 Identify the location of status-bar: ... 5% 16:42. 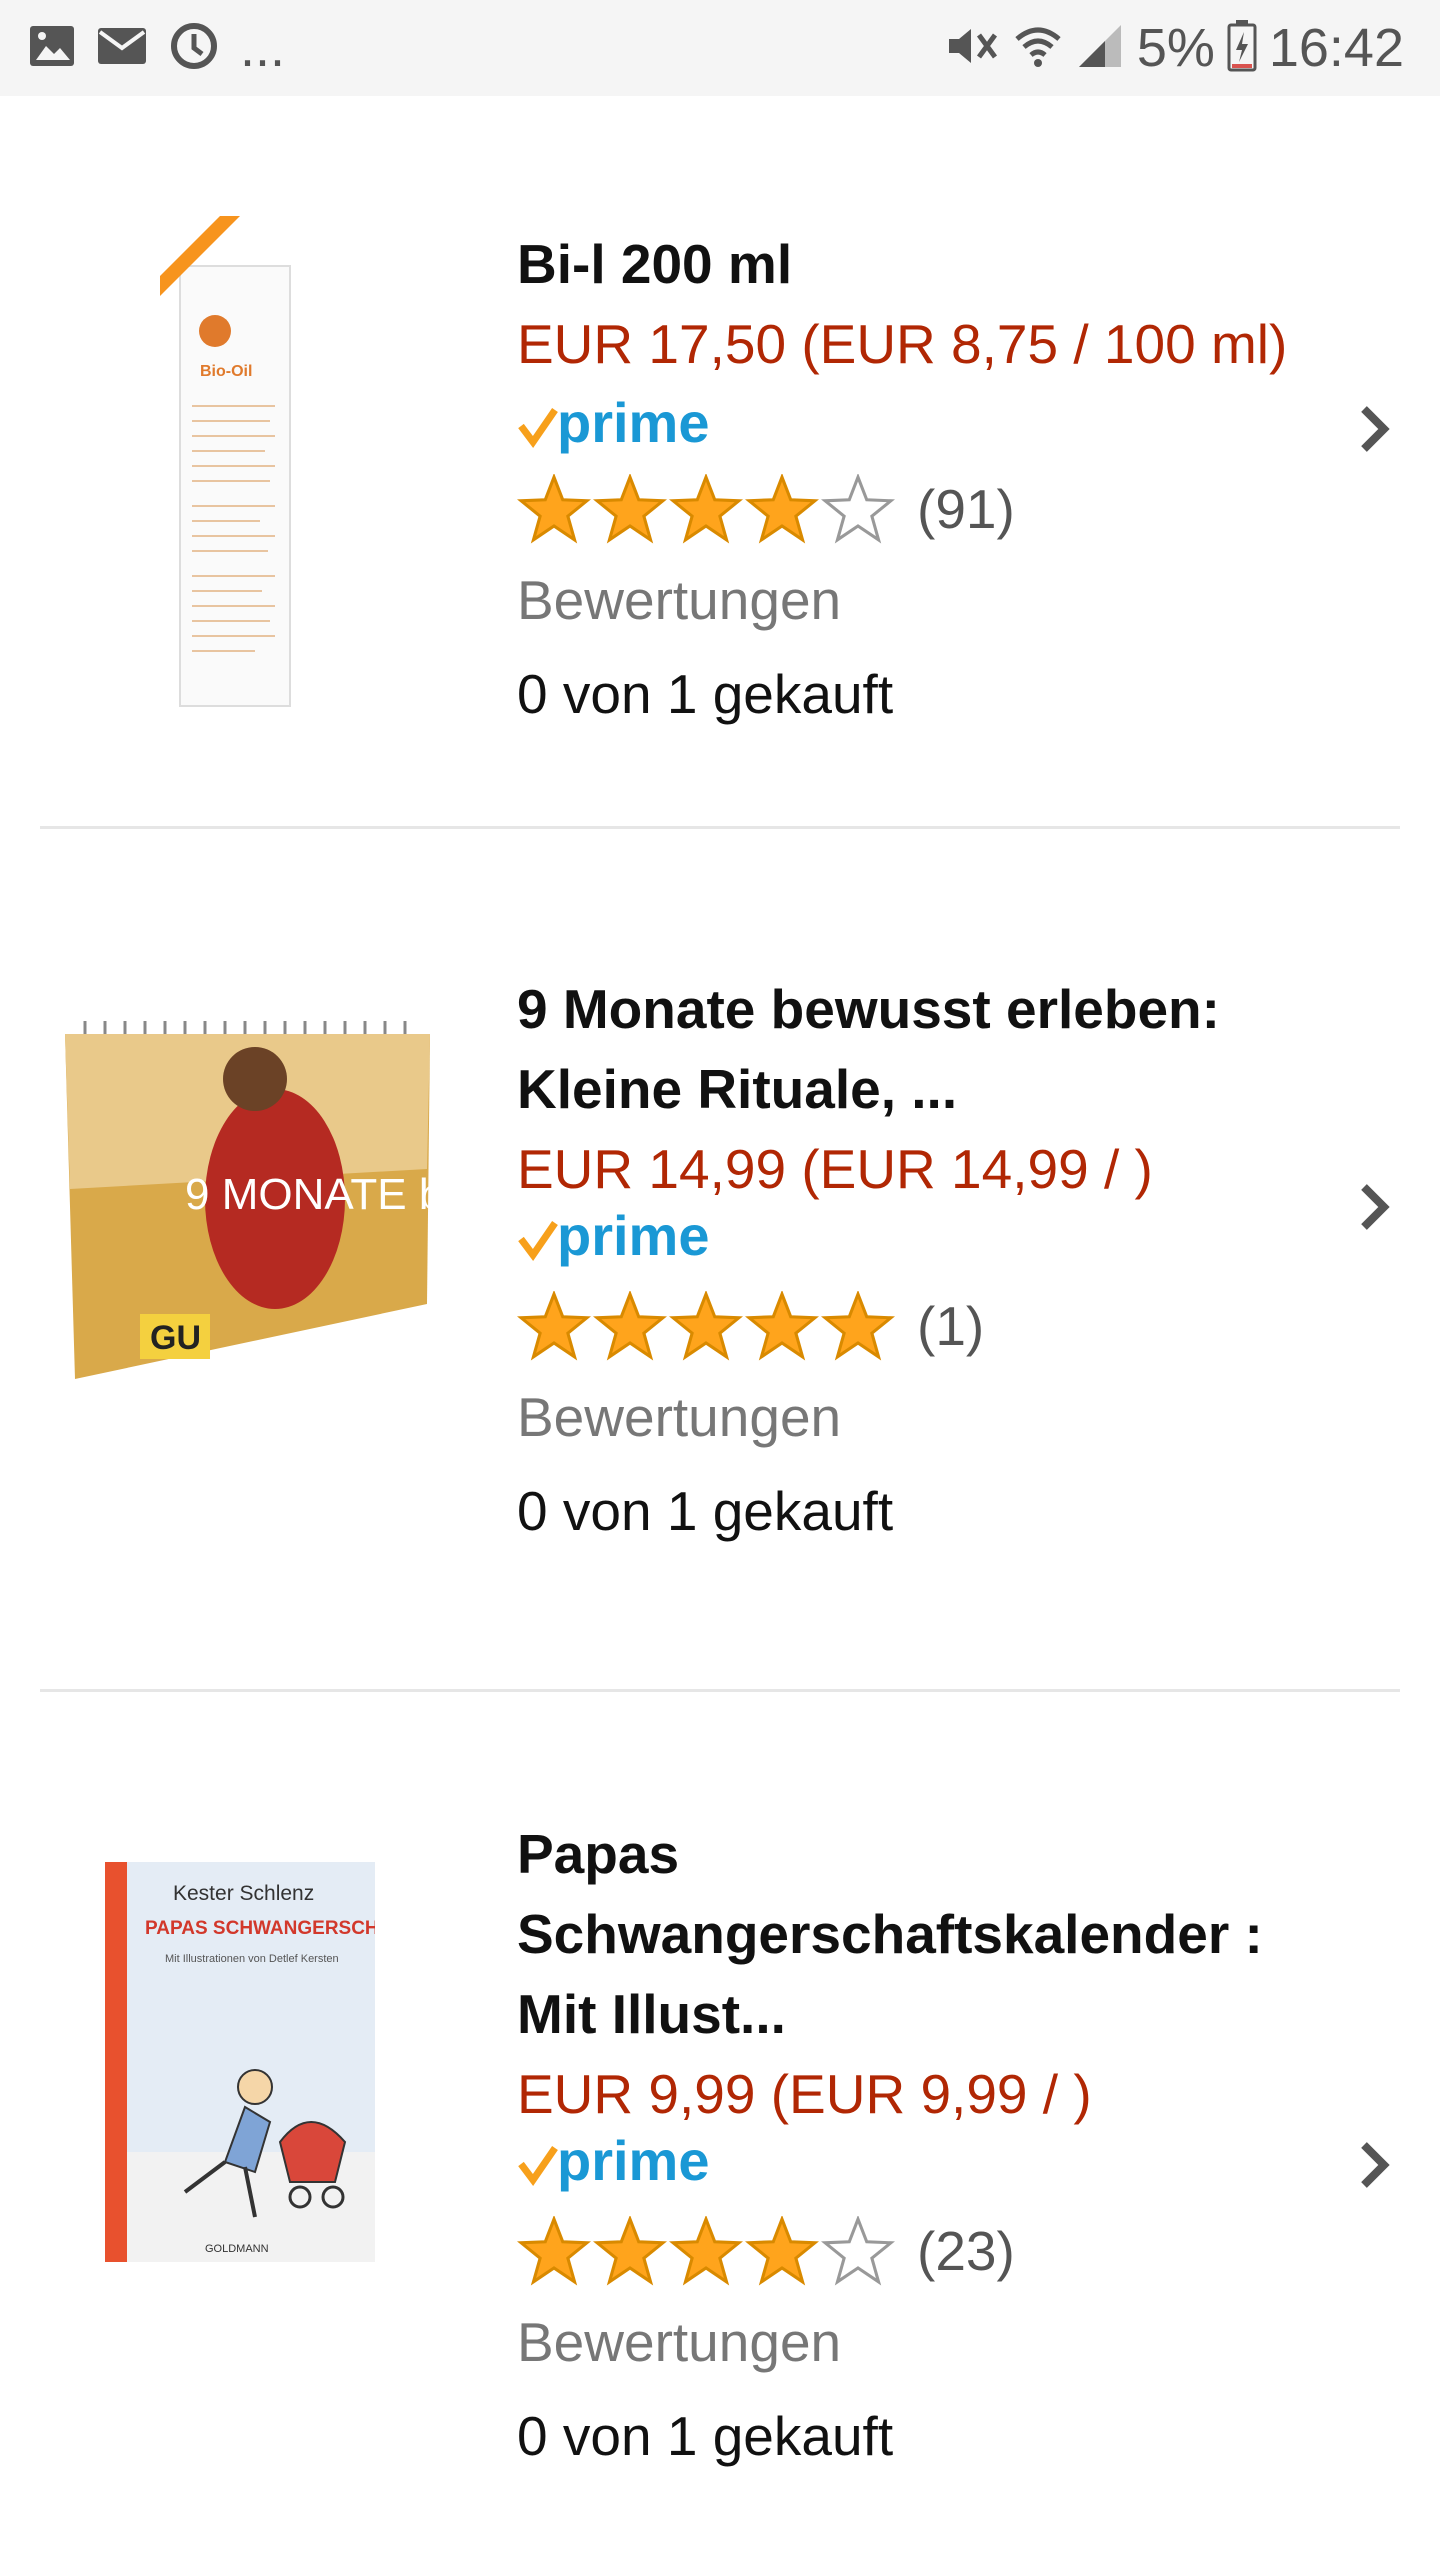
(720, 48).